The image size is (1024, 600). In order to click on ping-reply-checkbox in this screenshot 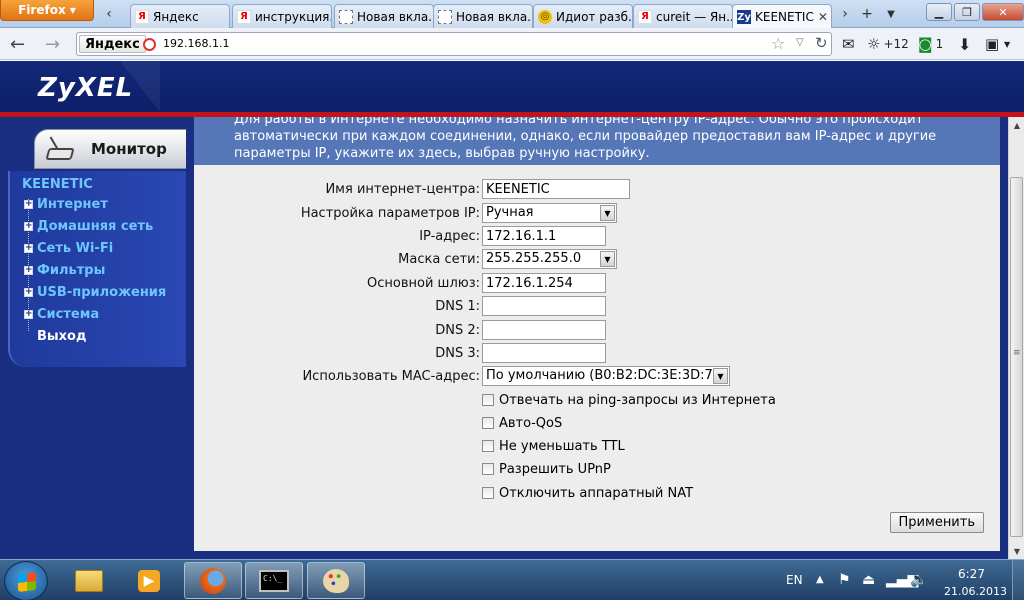, I will do `click(488, 400)`.